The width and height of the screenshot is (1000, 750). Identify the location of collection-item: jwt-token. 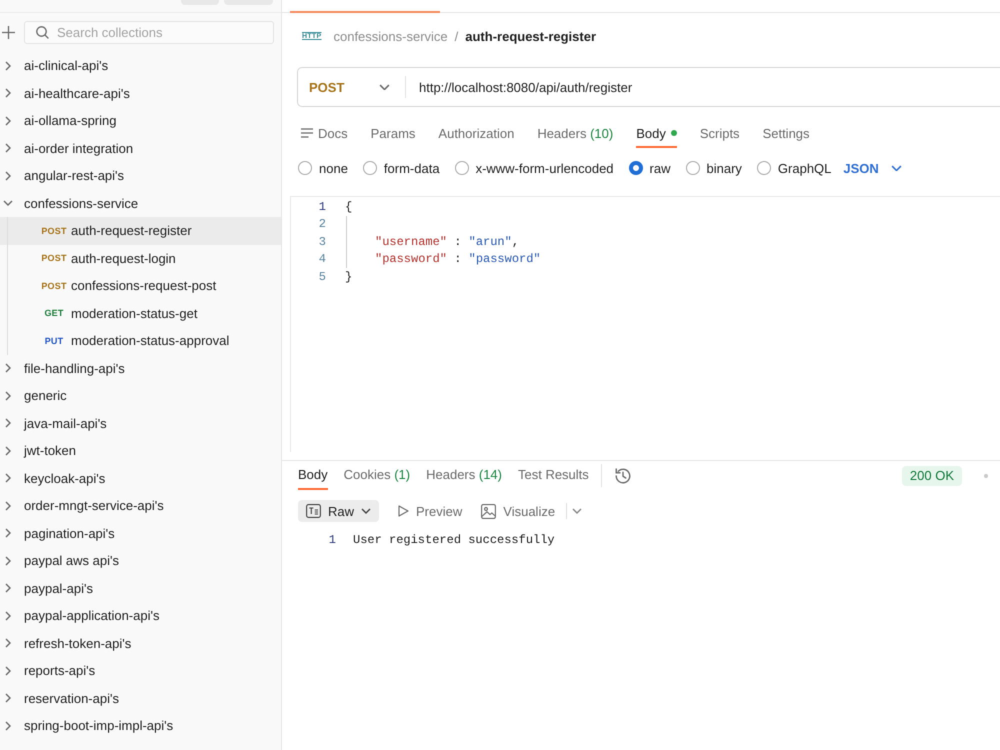
(140, 450).